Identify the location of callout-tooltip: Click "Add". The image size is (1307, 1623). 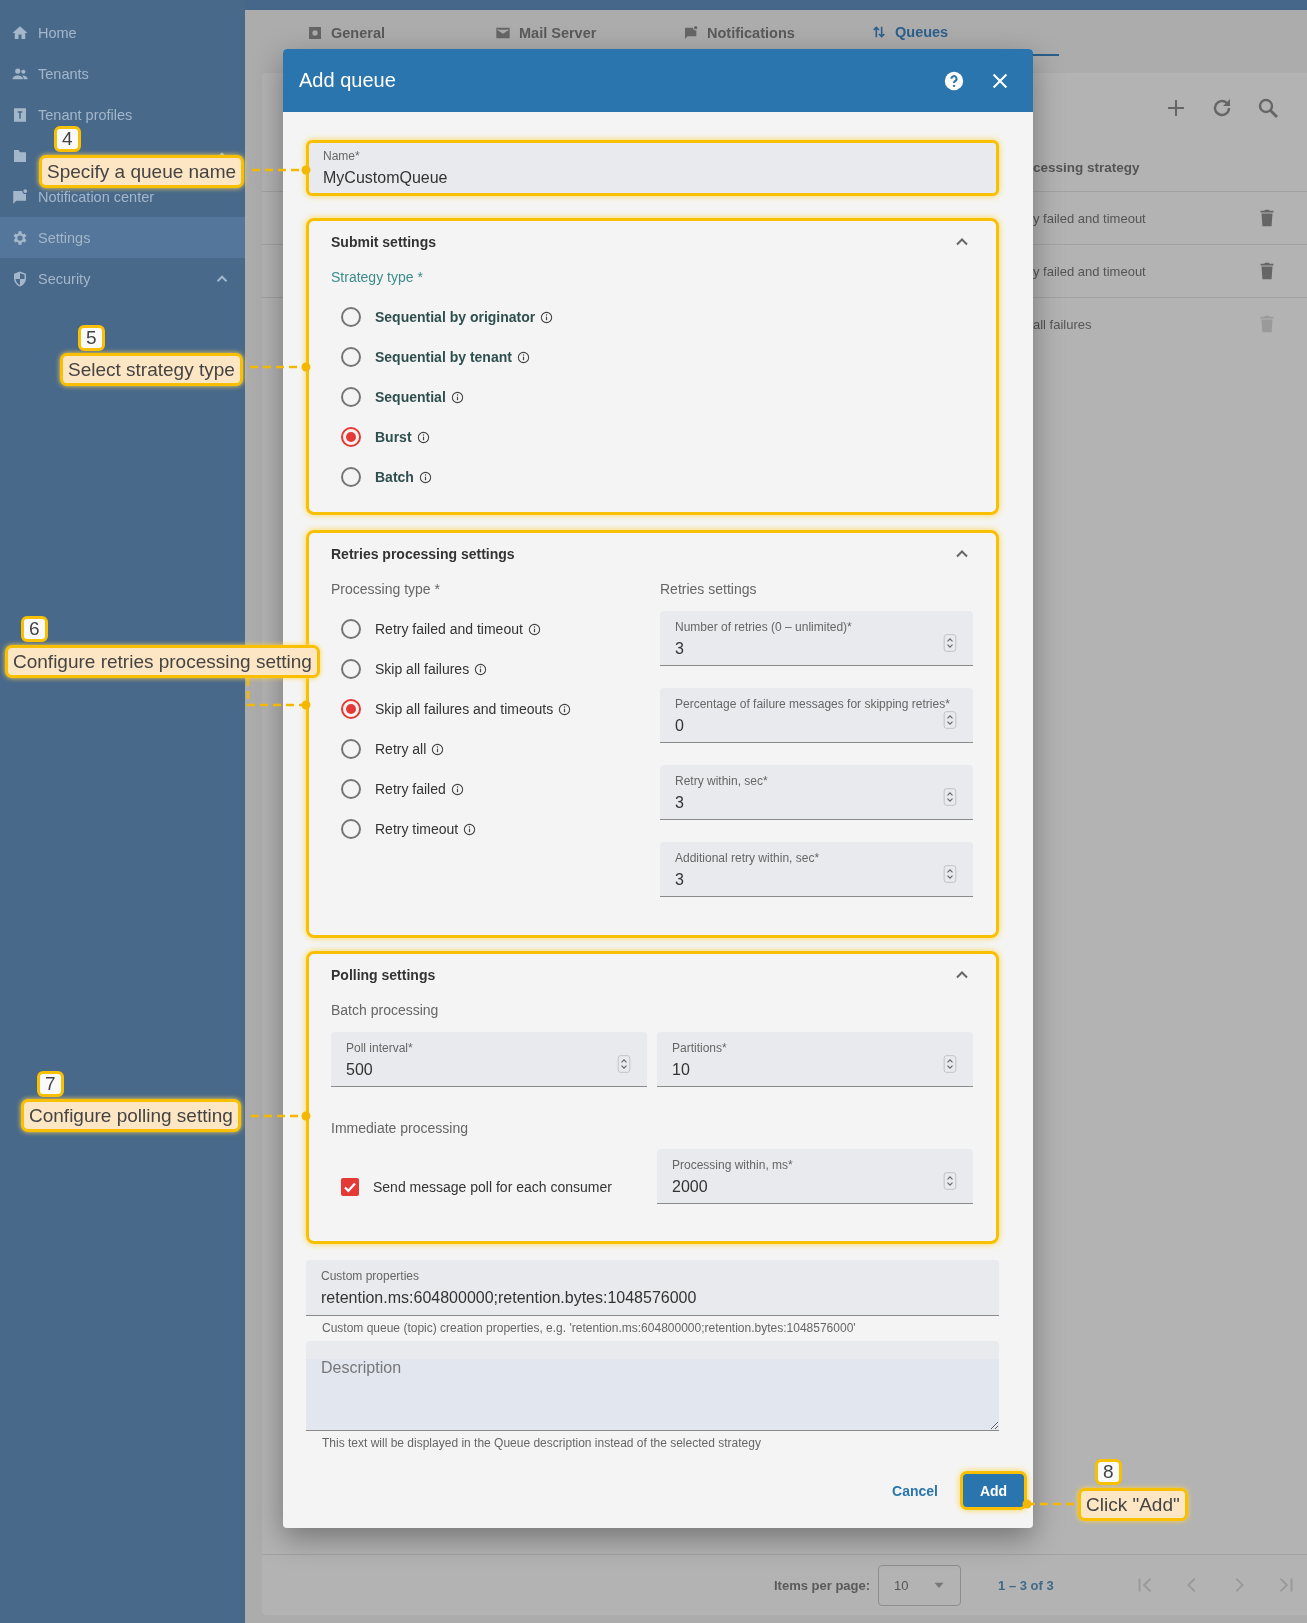
(1133, 1504).